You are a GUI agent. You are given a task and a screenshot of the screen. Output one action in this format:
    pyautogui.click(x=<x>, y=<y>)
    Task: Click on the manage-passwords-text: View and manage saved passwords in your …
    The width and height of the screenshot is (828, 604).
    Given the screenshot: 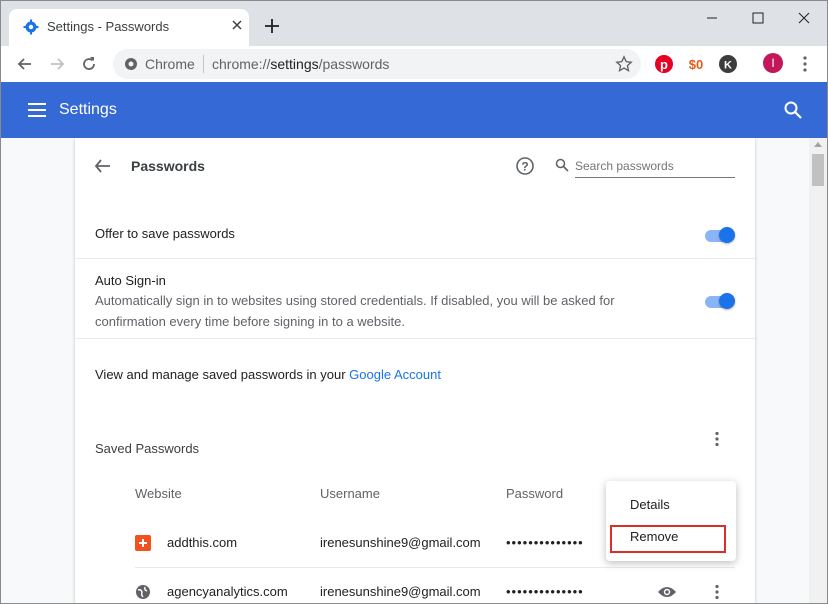 What is the action you would take?
    pyautogui.click(x=268, y=374)
    